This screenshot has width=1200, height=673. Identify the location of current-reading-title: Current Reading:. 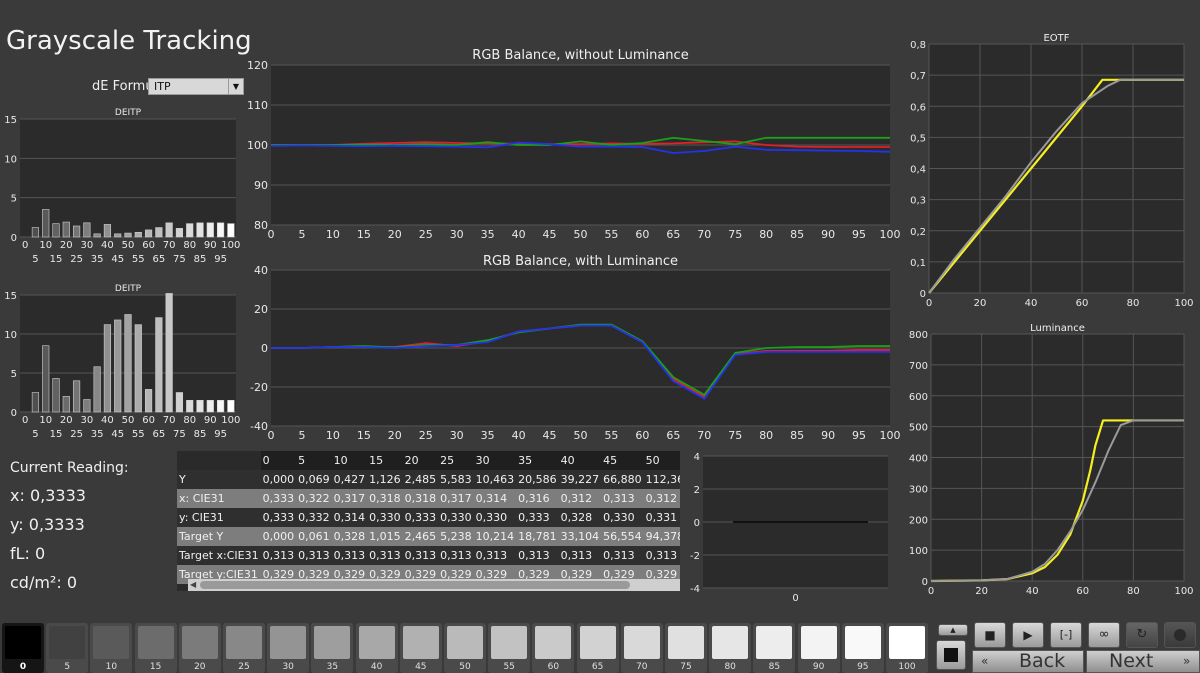
(69, 468).